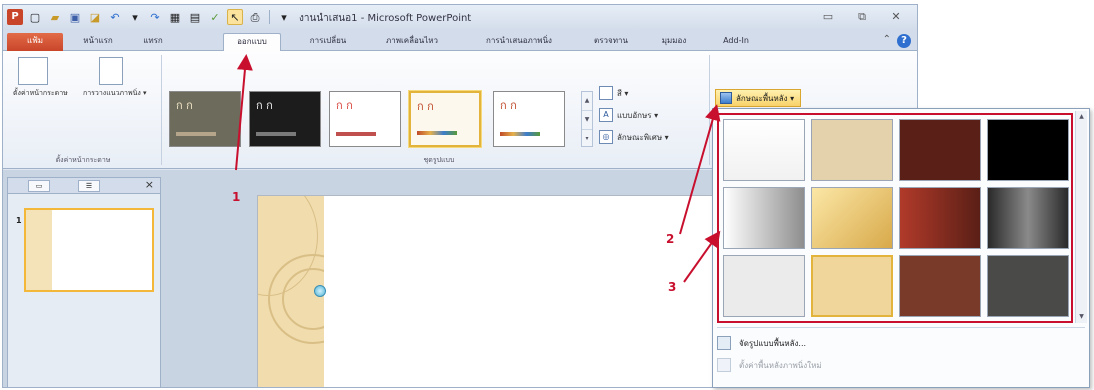 This screenshot has height=390, width=1094. What do you see at coordinates (75, 17) in the screenshot?
I see `save-icon: ▣` at bounding box center [75, 17].